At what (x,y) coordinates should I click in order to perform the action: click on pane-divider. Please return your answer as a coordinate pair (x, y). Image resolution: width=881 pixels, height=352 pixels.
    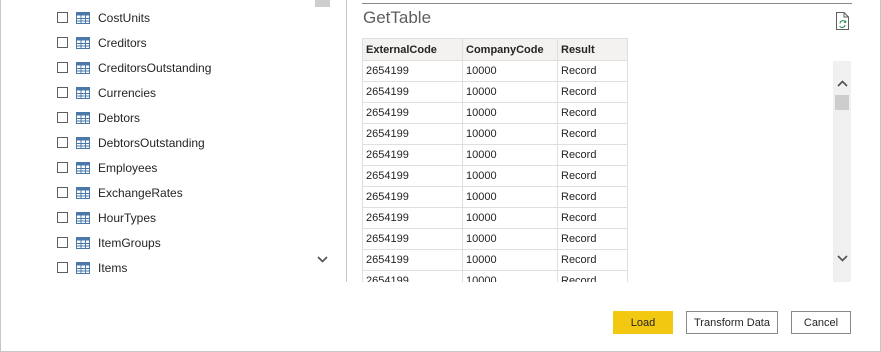
    Looking at the image, I should click on (346, 141).